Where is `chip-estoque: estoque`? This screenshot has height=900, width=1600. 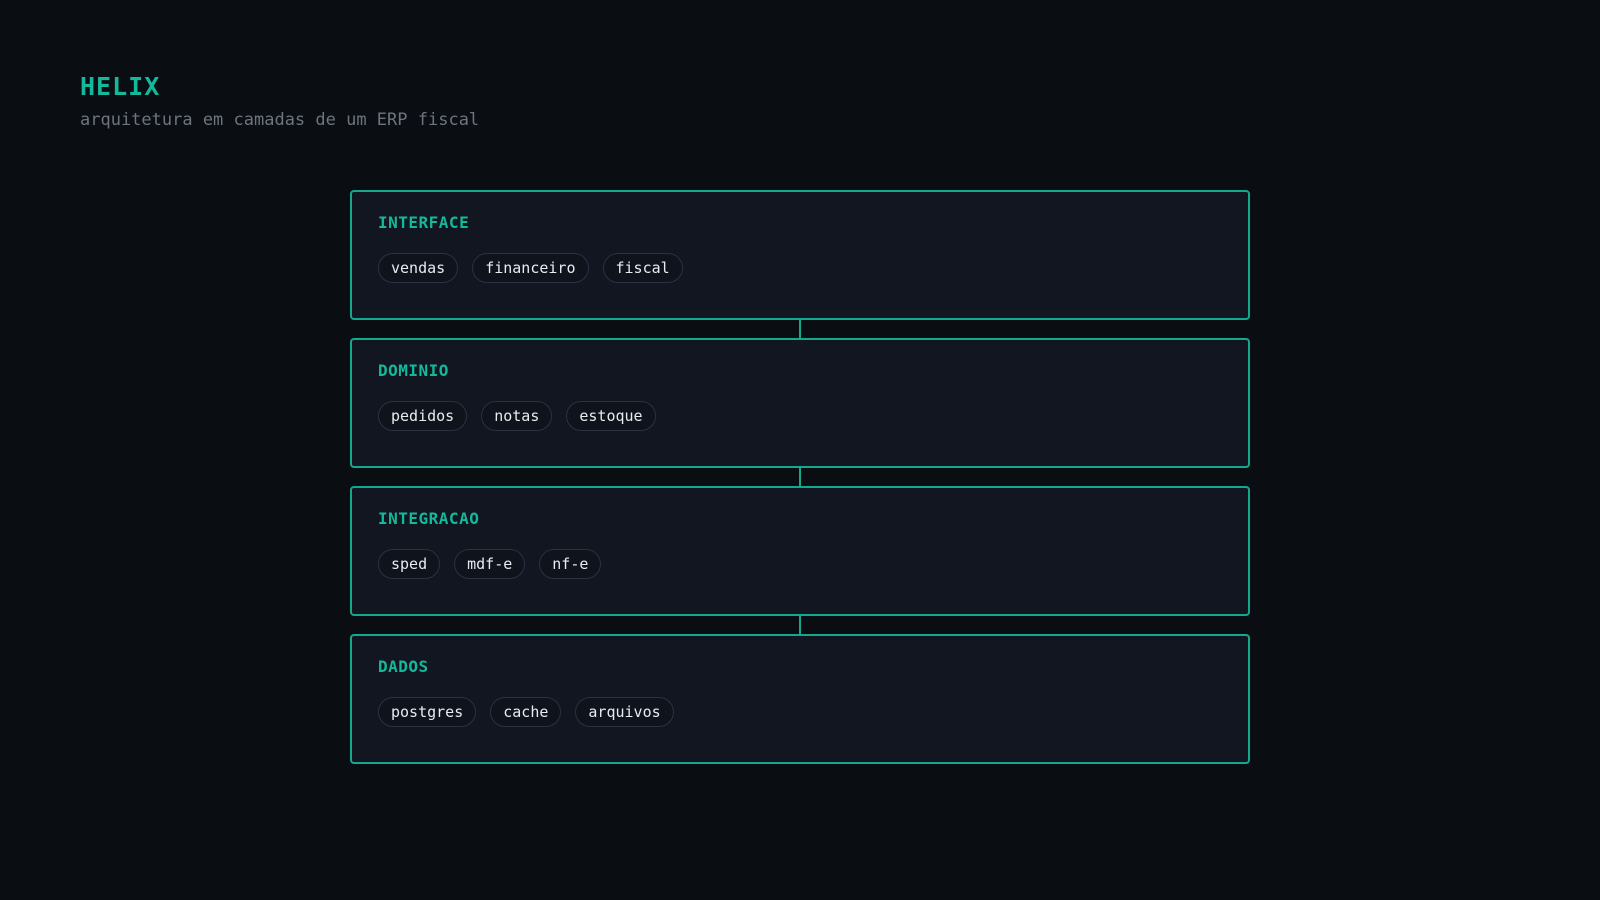
chip-estoque: estoque is located at coordinates (611, 416).